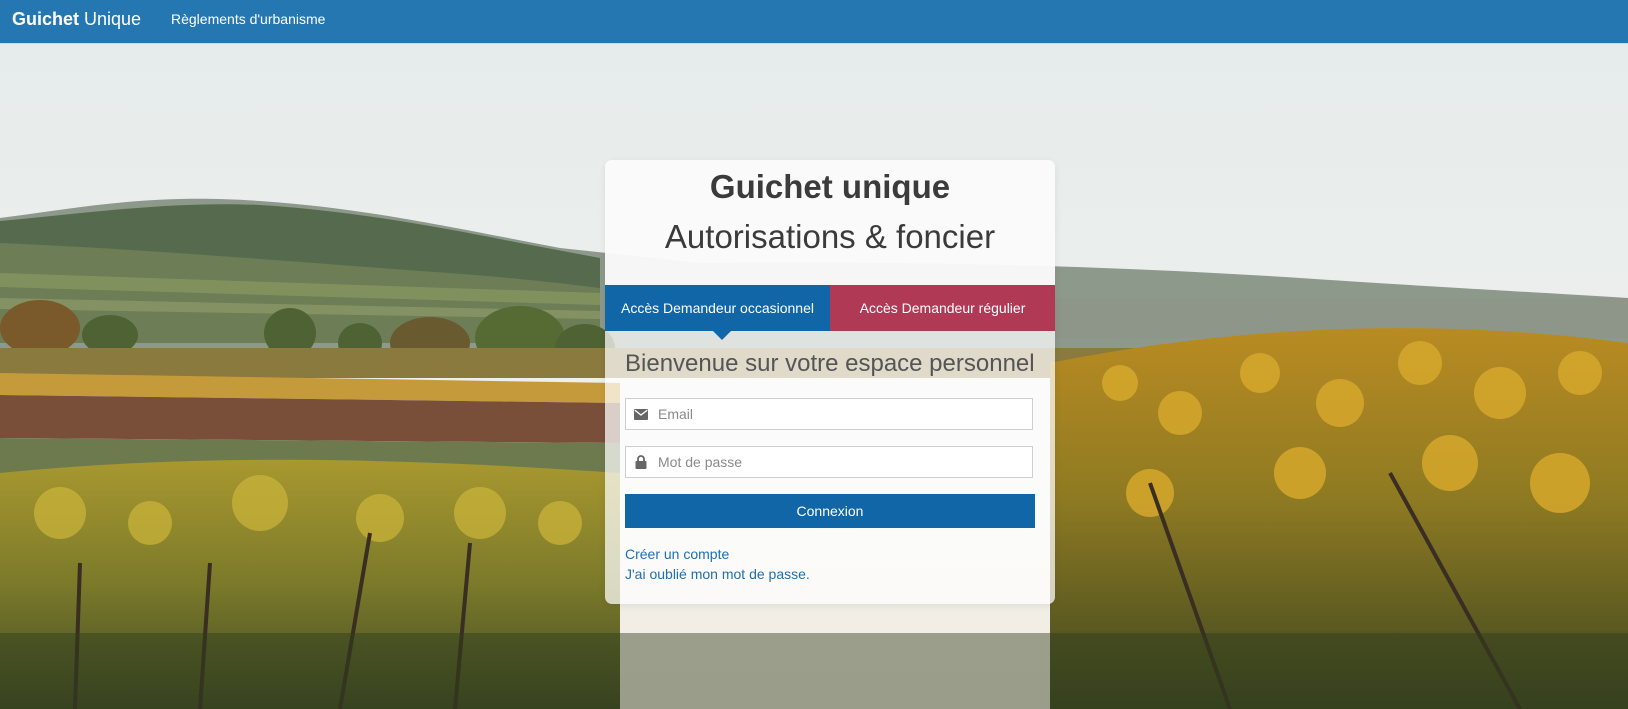 Image resolution: width=1628 pixels, height=709 pixels. Describe the element at coordinates (814, 21) in the screenshot. I see `top-navbar: Guichet Unique Règlements d'urbanisme` at that location.